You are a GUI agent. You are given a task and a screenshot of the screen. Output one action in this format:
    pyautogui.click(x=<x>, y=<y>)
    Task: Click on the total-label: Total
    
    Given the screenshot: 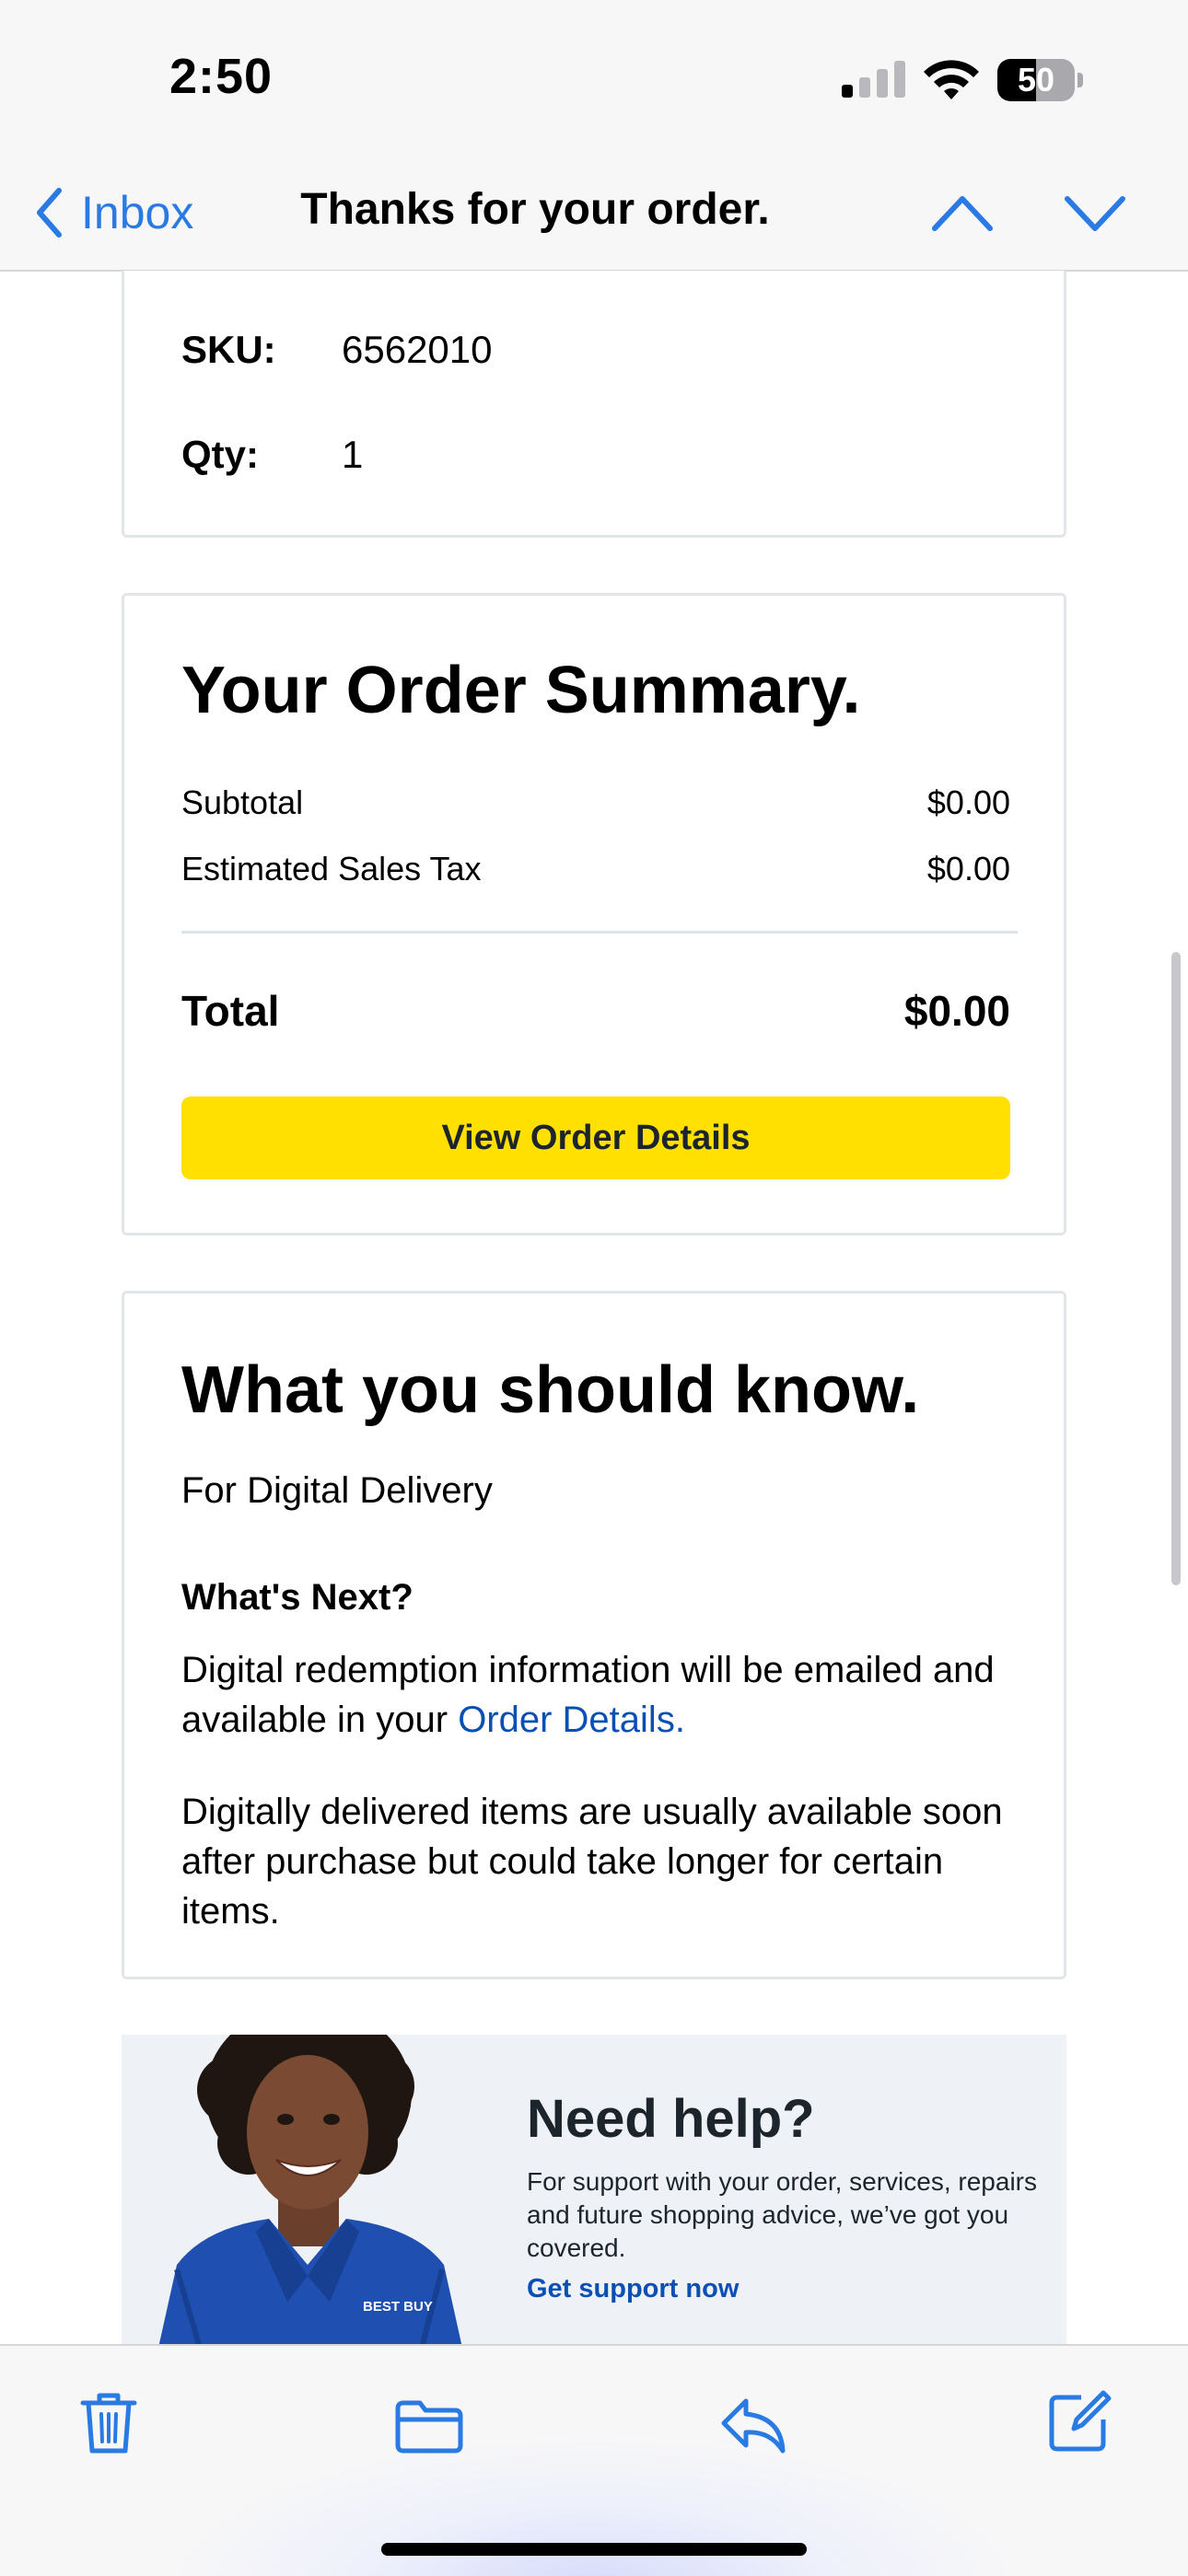 What is the action you would take?
    pyautogui.click(x=230, y=1011)
    